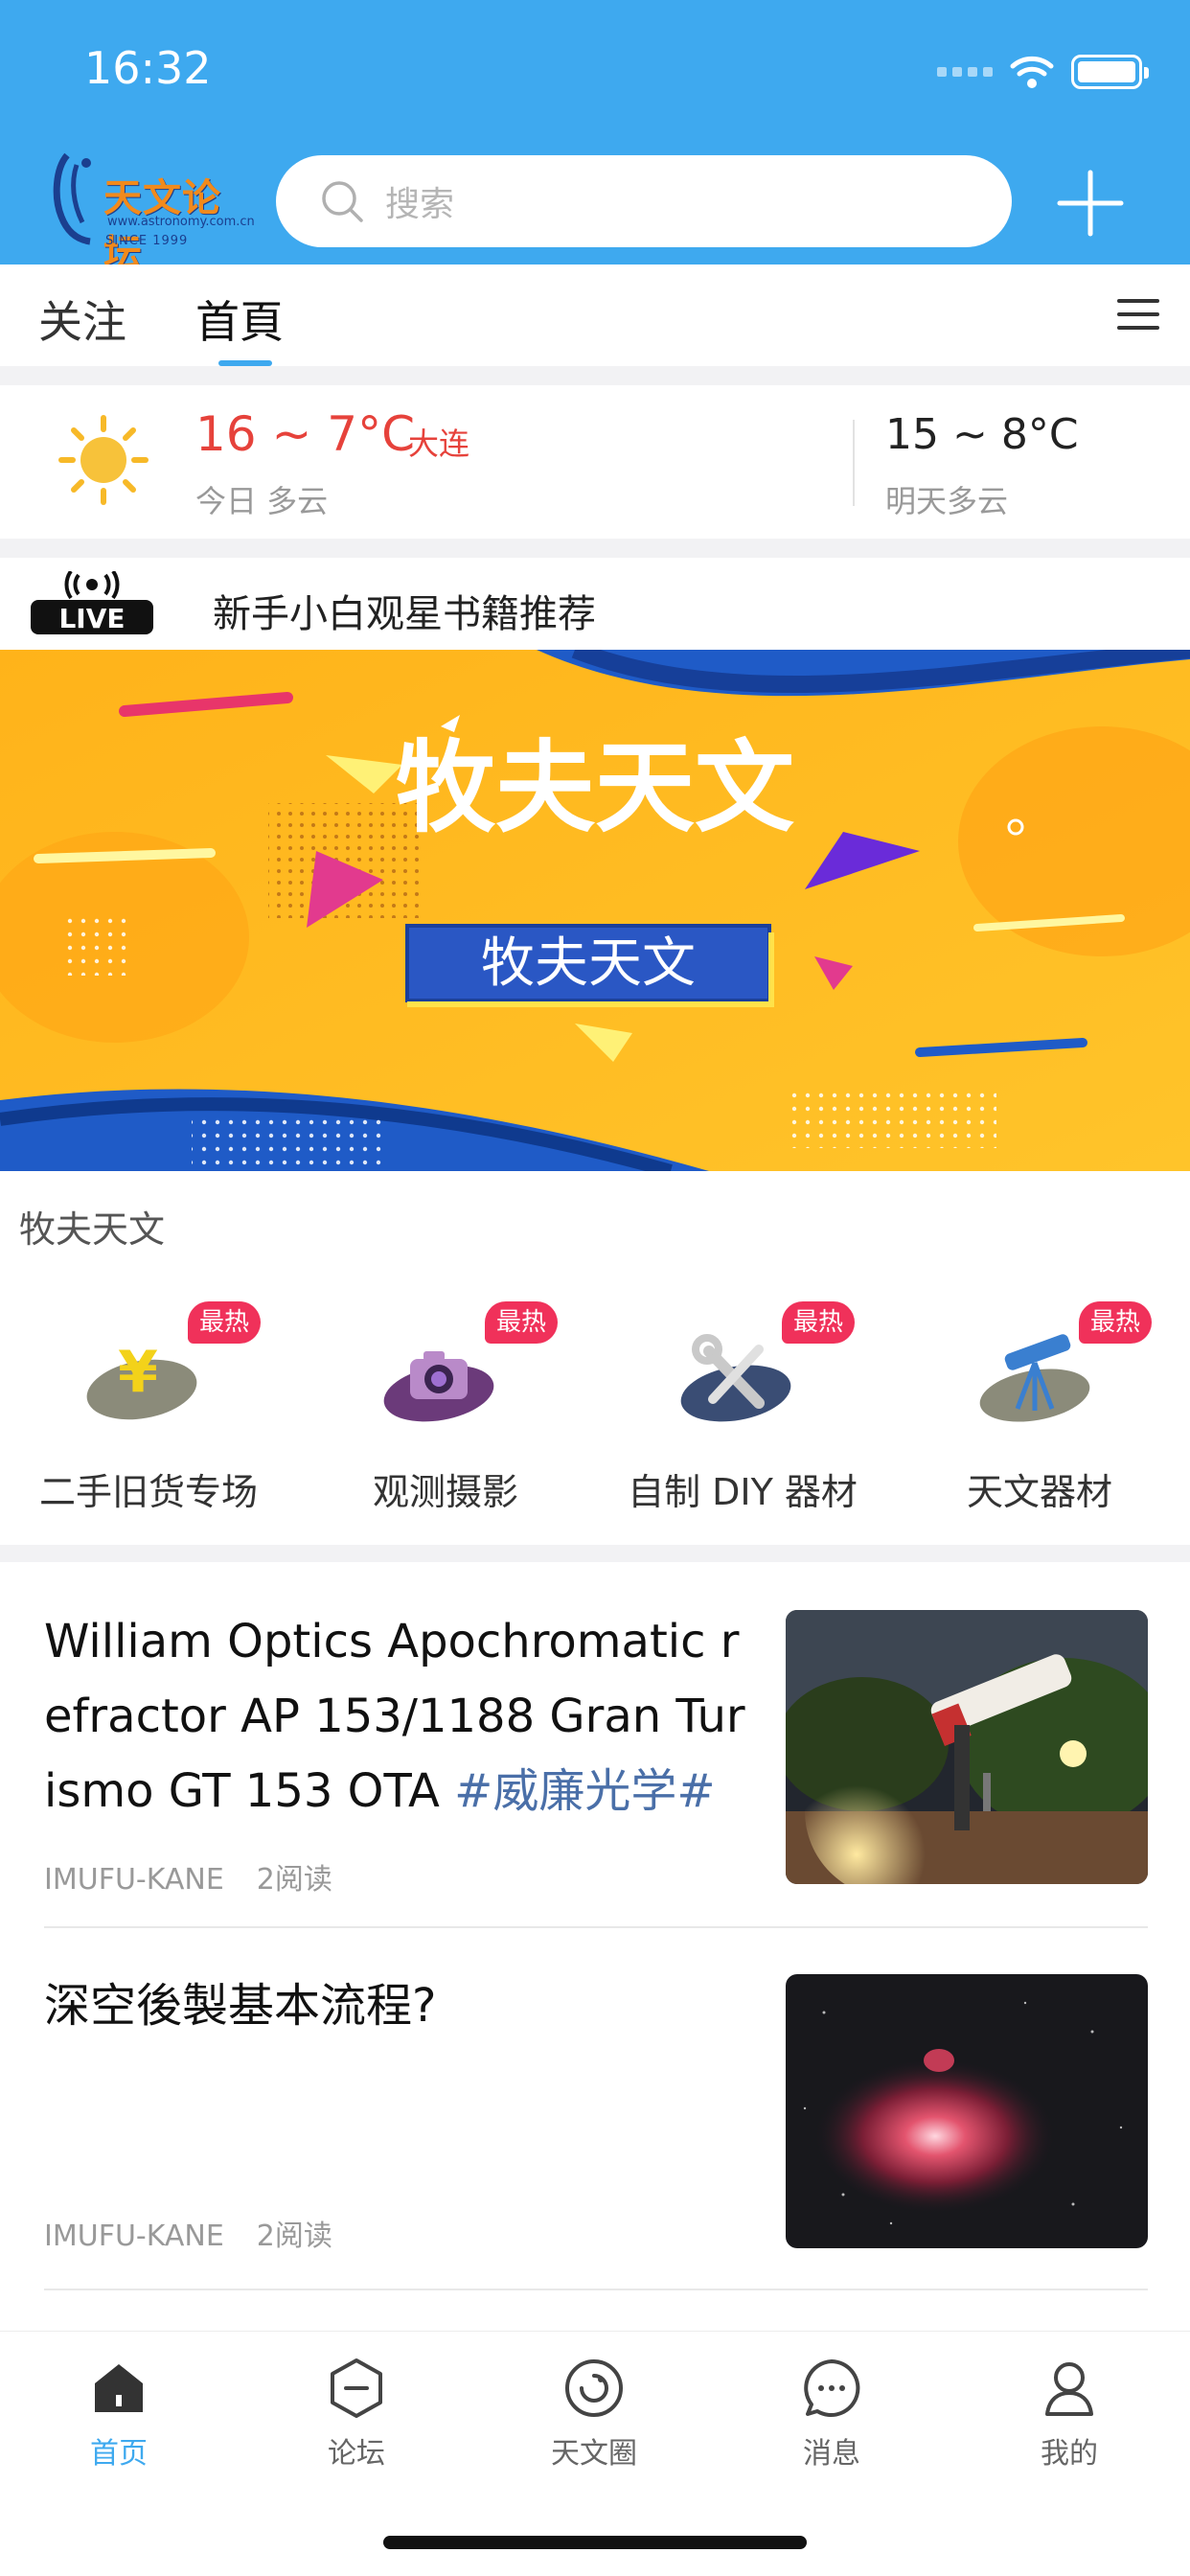 This screenshot has width=1190, height=2576. I want to click on sun-icon, so click(103, 460).